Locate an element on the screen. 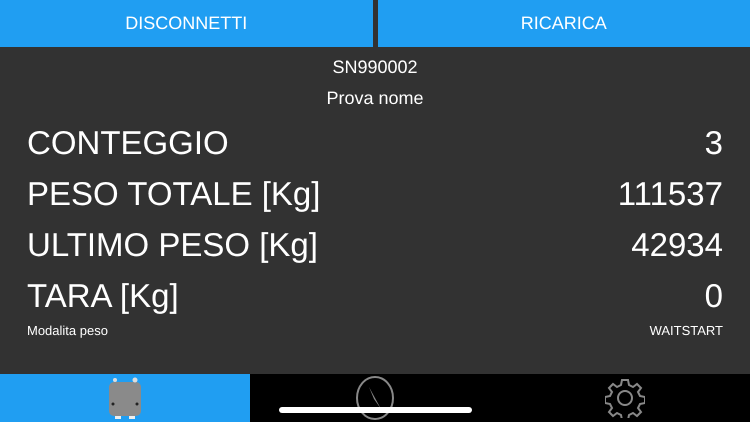 This screenshot has height=422, width=750. reading-label: ULTIMO PESO [Kg] is located at coordinates (172, 245).